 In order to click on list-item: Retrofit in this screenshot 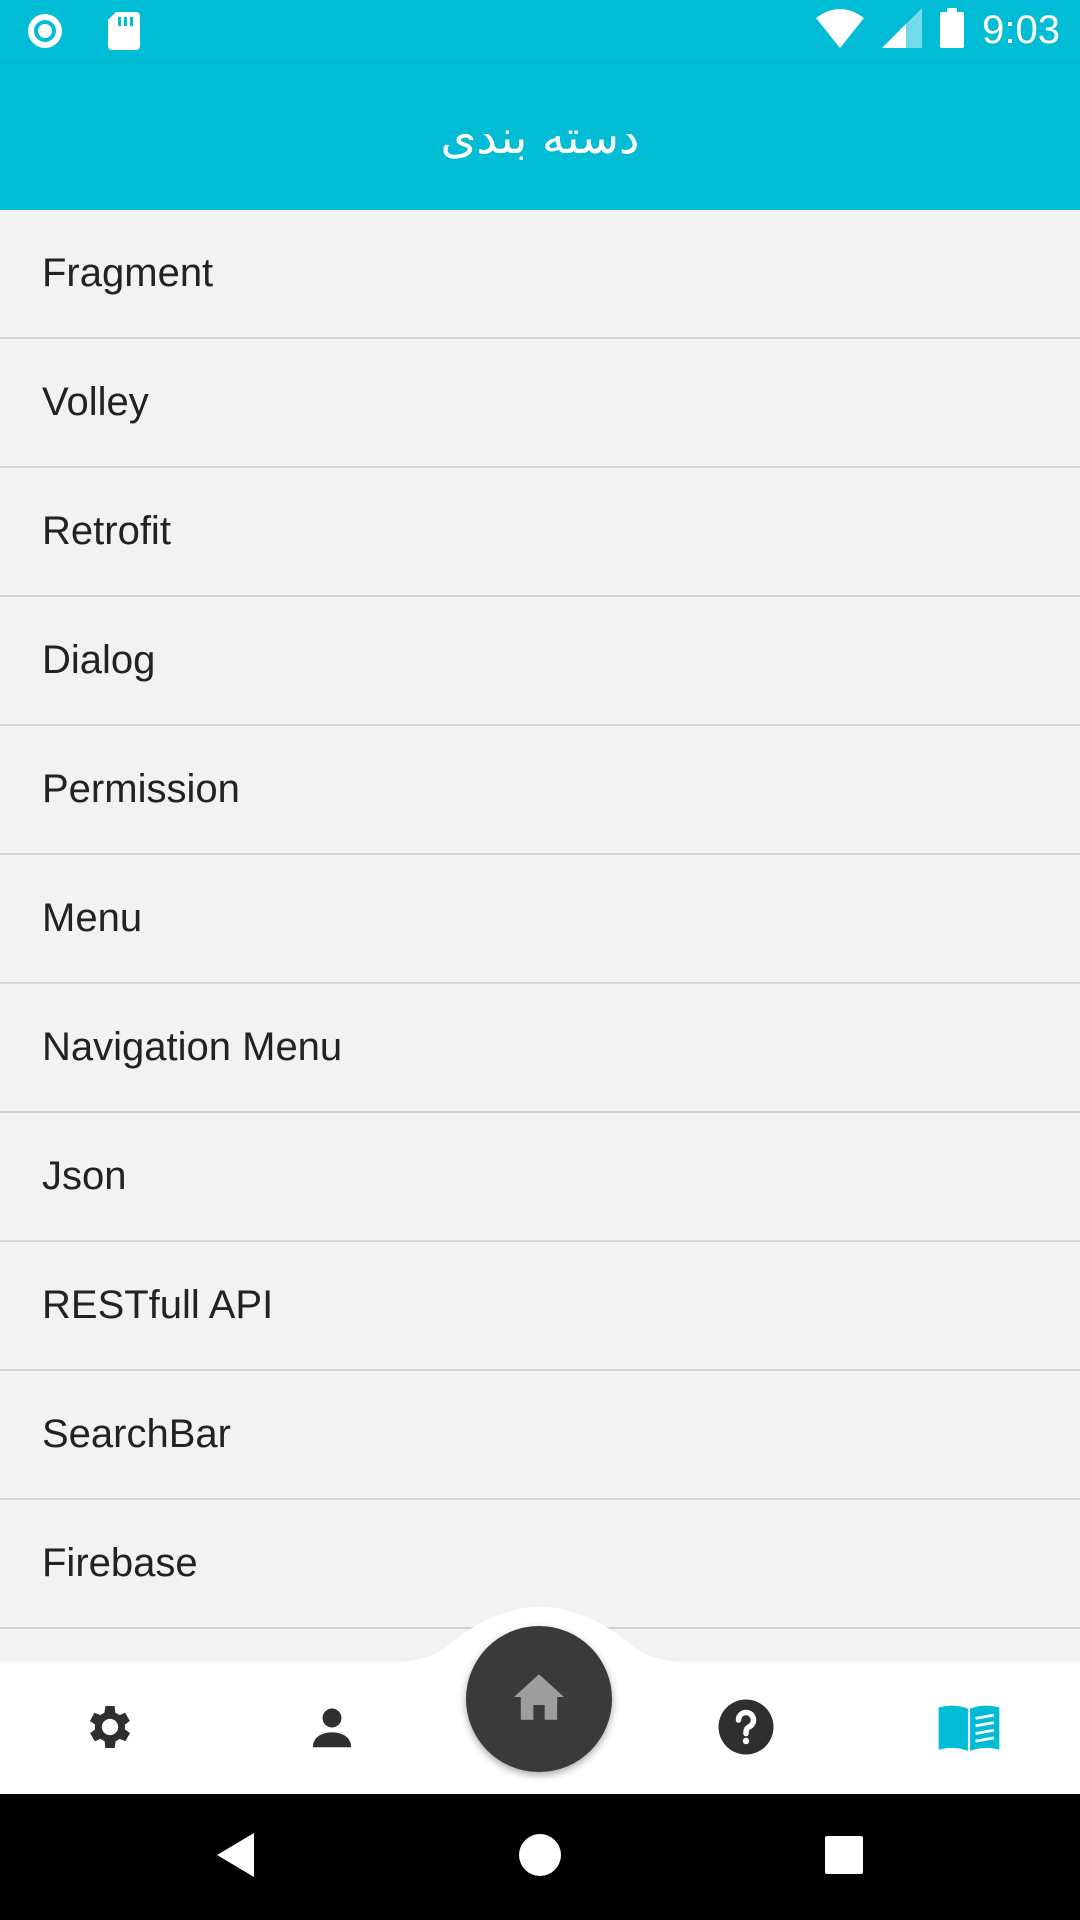, I will do `click(540, 532)`.